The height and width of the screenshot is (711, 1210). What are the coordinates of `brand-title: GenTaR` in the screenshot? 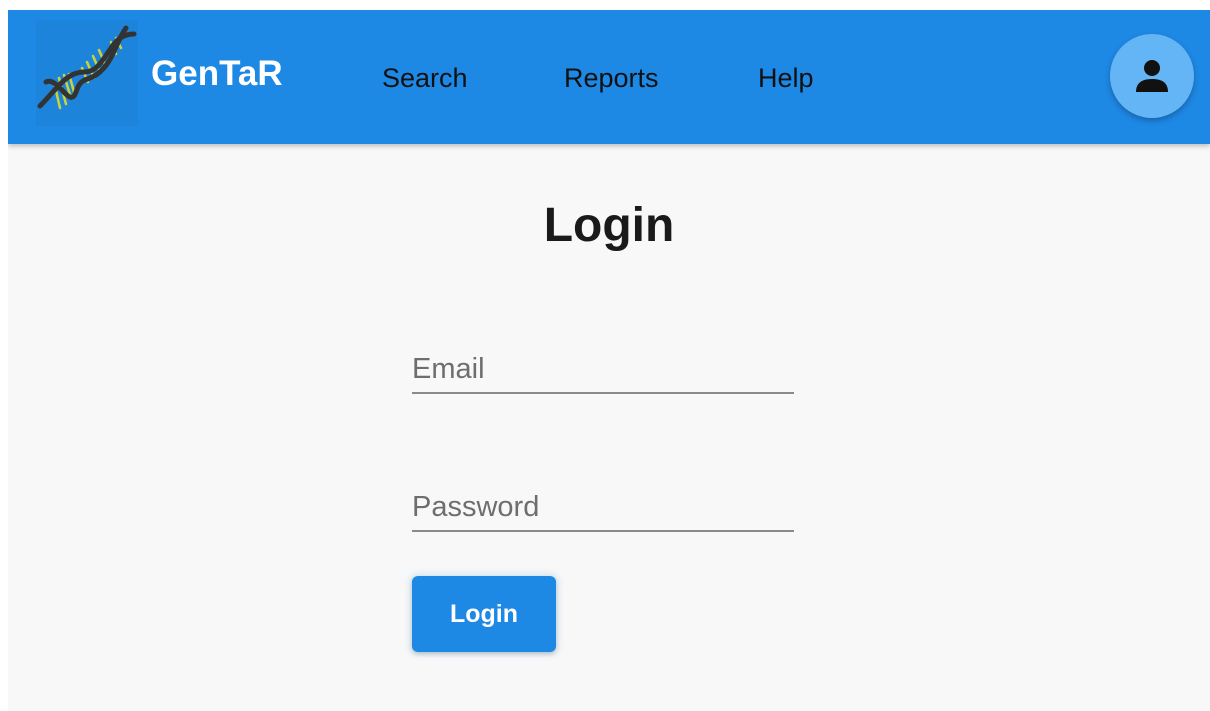 It's located at (217, 74).